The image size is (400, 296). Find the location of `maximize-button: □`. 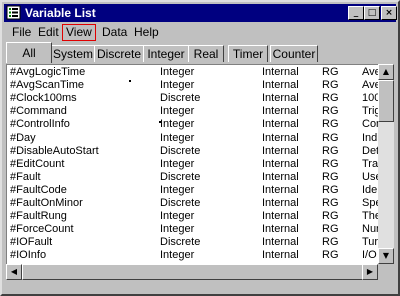

maximize-button: □ is located at coordinates (372, 13).